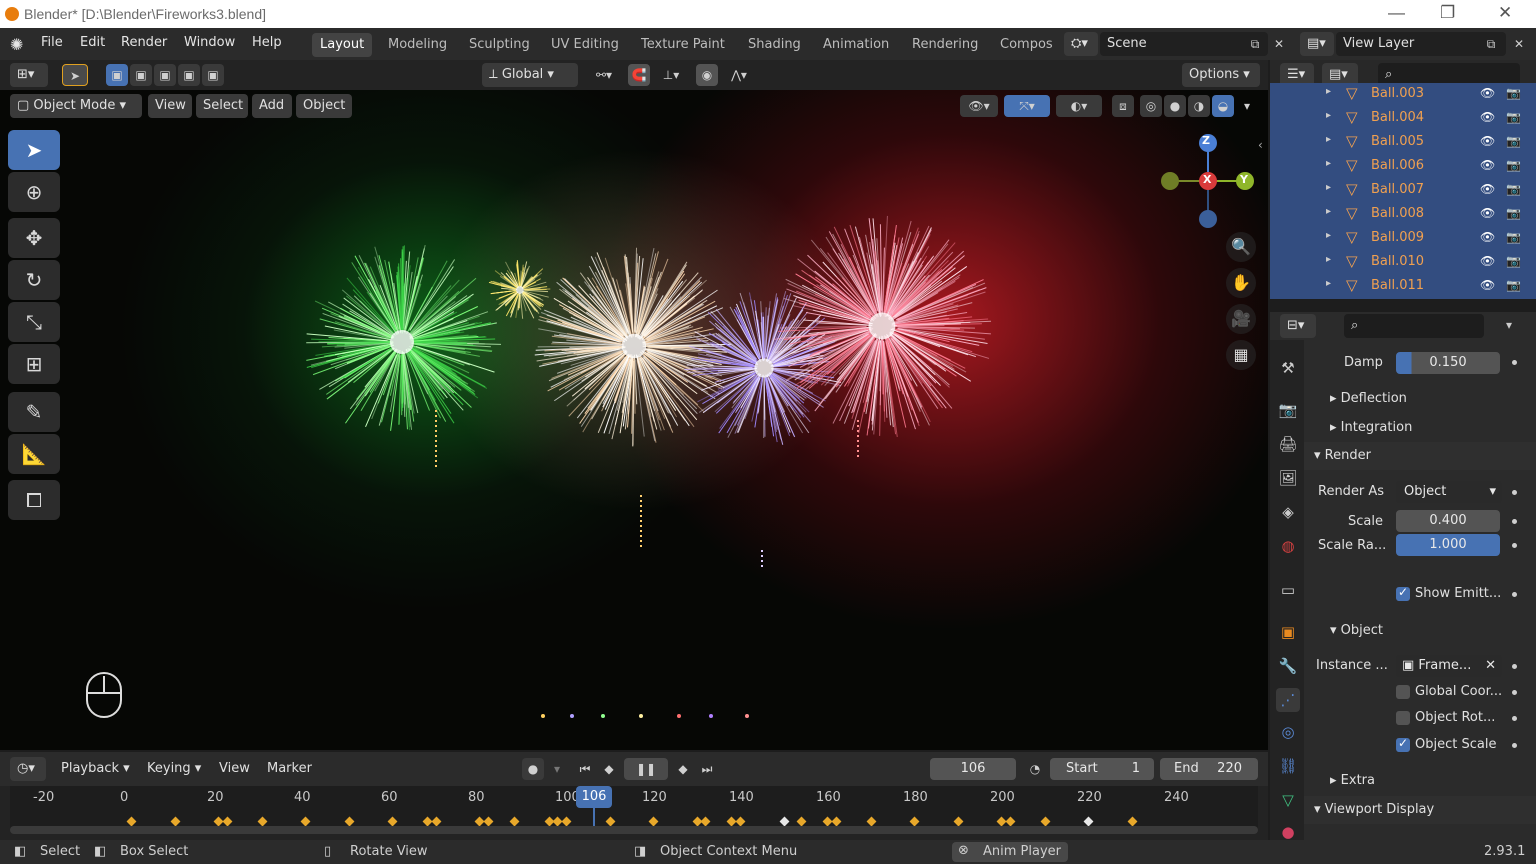 The height and width of the screenshot is (864, 1536). I want to click on xray-icon: ⧈, so click(1123, 106).